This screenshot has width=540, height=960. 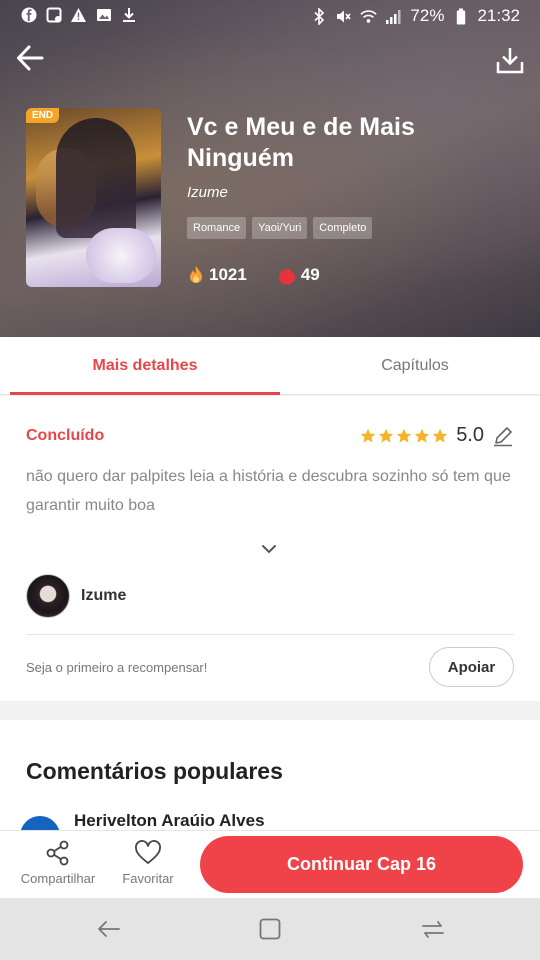 I want to click on tag-completo: Completo, so click(x=343, y=228).